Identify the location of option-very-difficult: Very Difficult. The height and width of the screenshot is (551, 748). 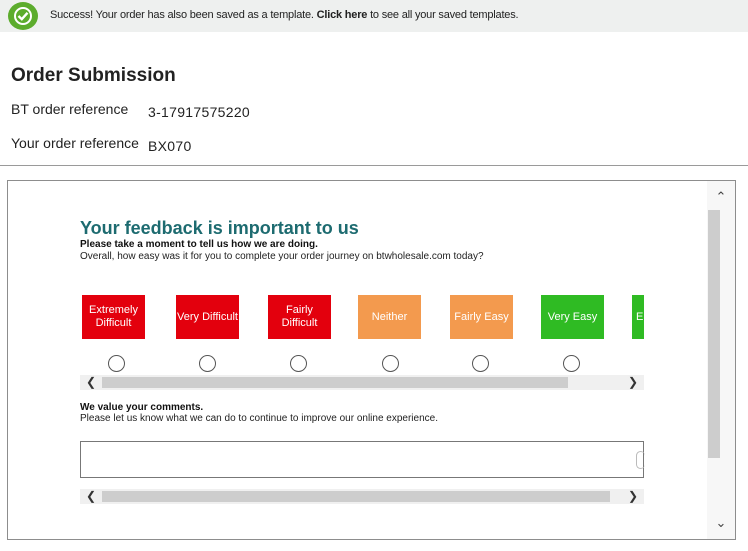
(207, 317).